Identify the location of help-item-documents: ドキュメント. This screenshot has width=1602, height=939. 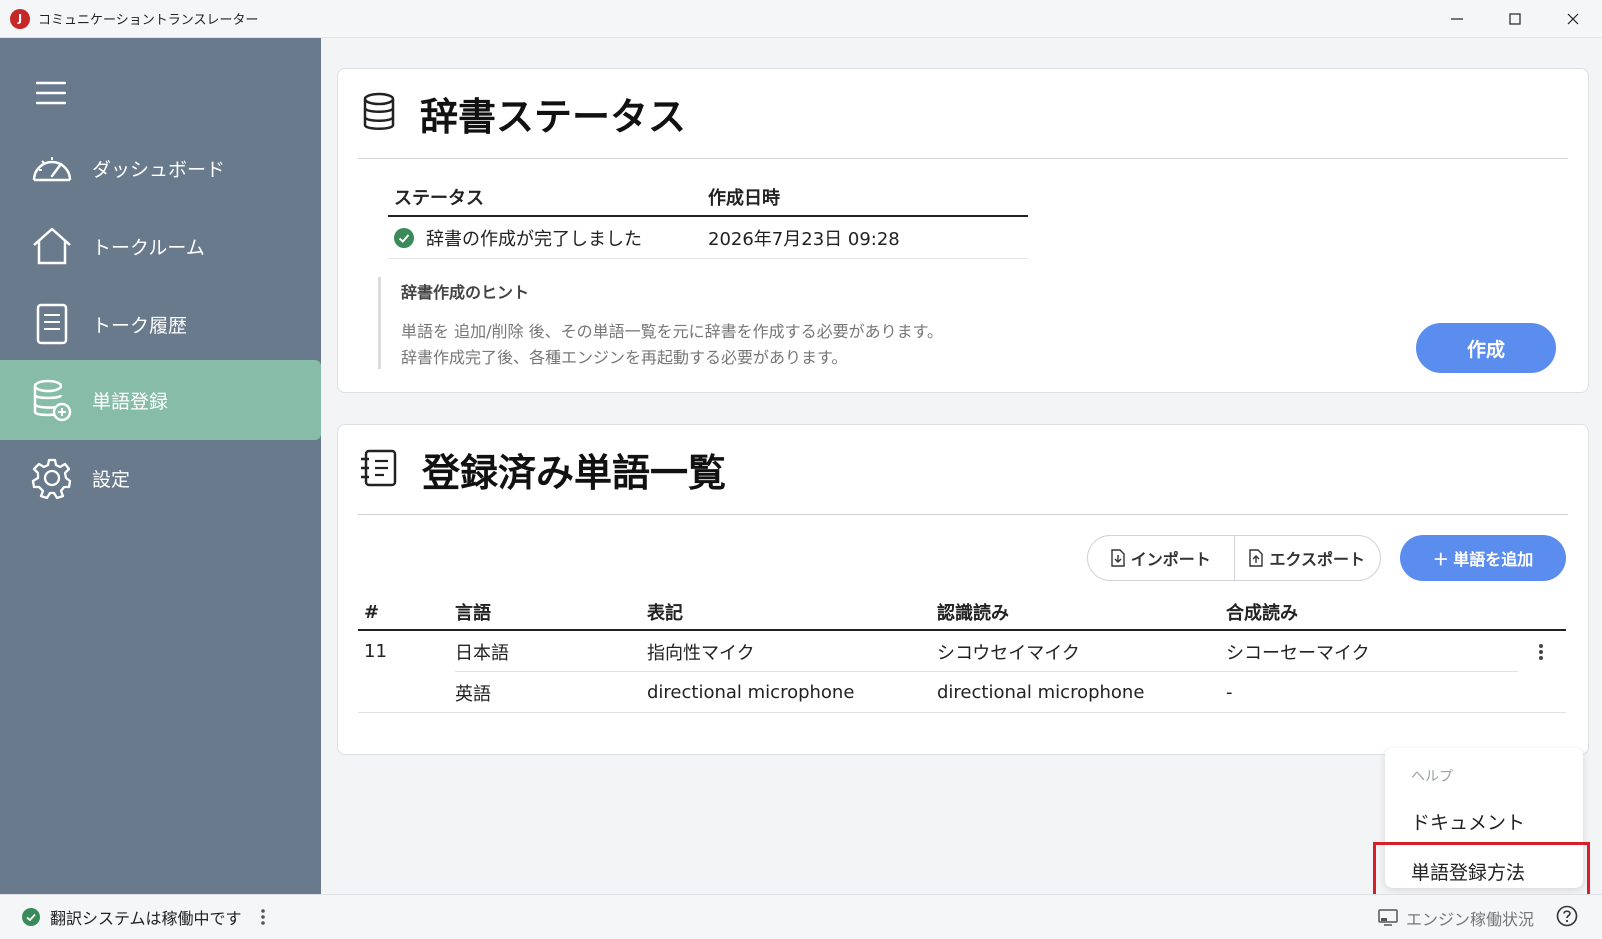
(1468, 821).